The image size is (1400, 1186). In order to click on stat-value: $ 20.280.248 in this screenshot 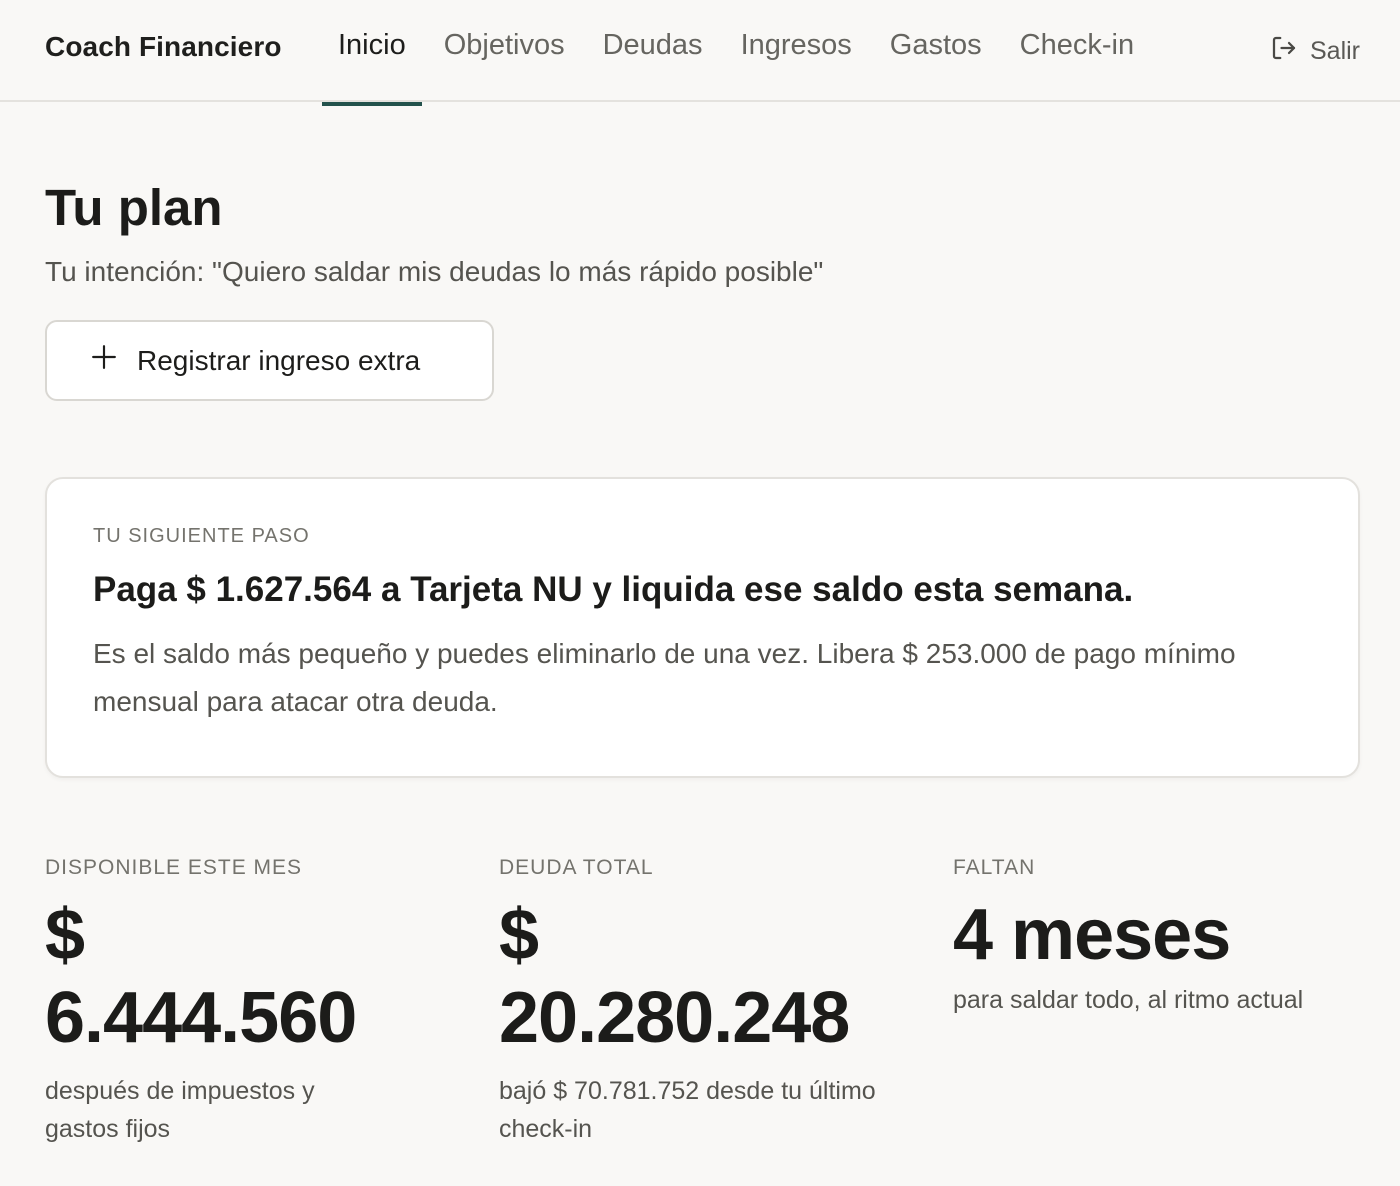, I will do `click(719, 977)`.